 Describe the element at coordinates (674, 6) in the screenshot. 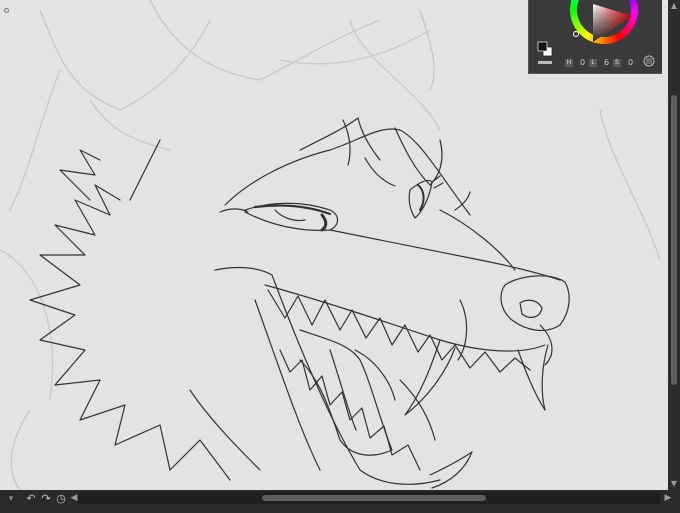

I see `chevron-up-icon: ▲` at that location.